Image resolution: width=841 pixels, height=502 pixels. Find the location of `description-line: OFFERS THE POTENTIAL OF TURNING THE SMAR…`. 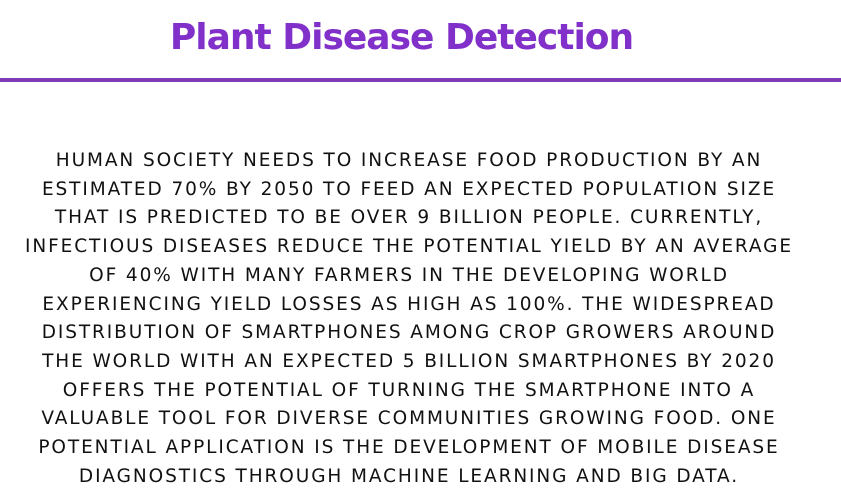

description-line: OFFERS THE POTENTIAL OF TURNING THE SMAR… is located at coordinates (409, 390).